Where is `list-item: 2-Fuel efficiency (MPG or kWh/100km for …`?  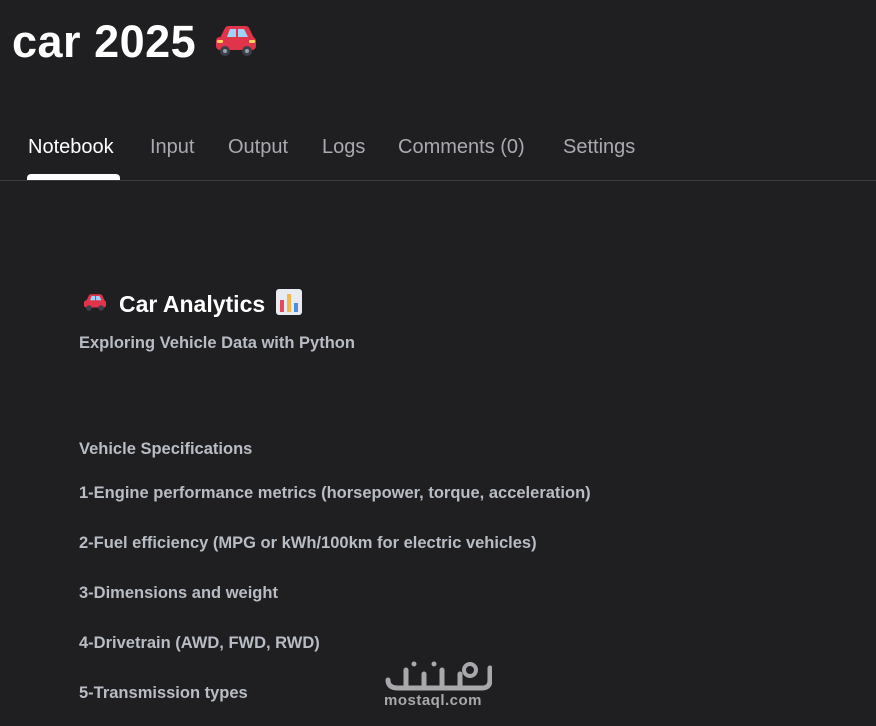
list-item: 2-Fuel efficiency (MPG or kWh/100km for … is located at coordinates (308, 543).